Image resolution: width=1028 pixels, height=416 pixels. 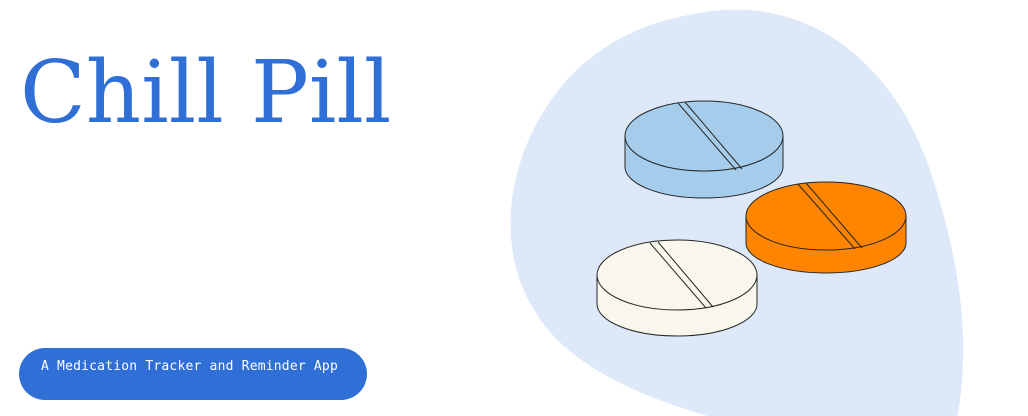 What do you see at coordinates (677, 288) in the screenshot?
I see `cream-pill-icon` at bounding box center [677, 288].